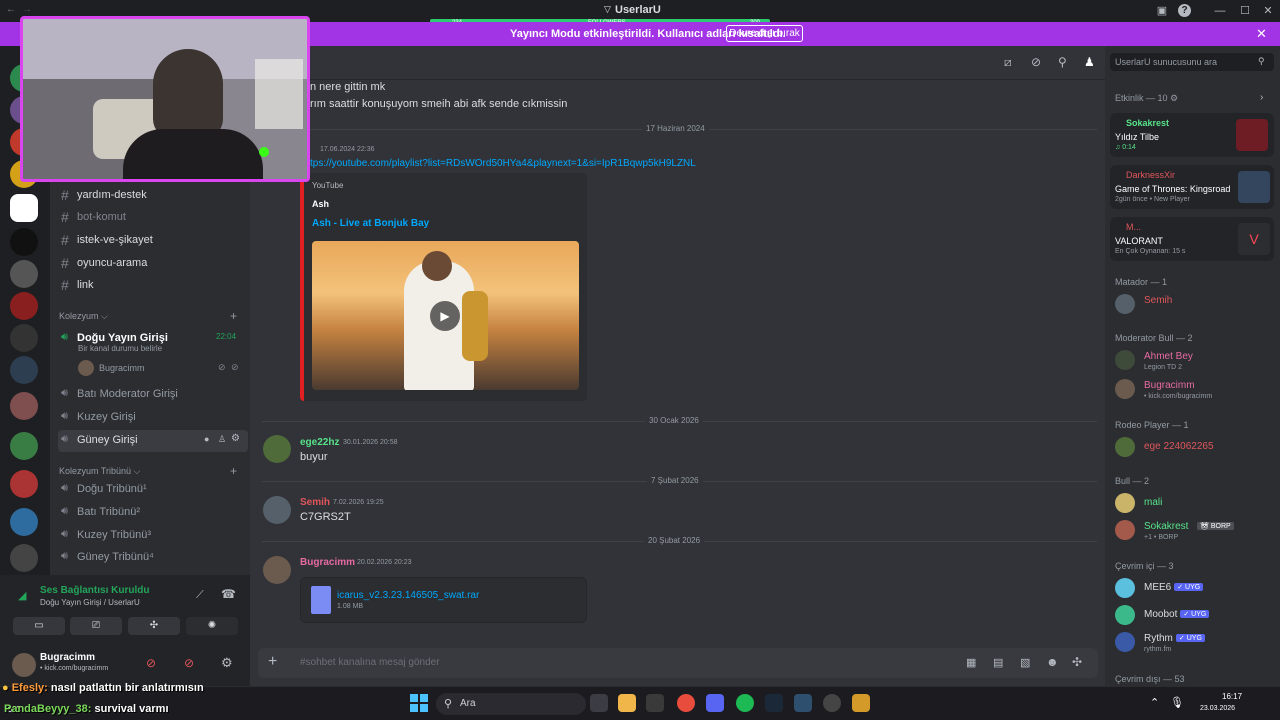 The width and height of the screenshot is (1280, 720). I want to click on voice-channel-bati-tribunu: 🔊︎ Batı Tribünü², so click(153, 513).